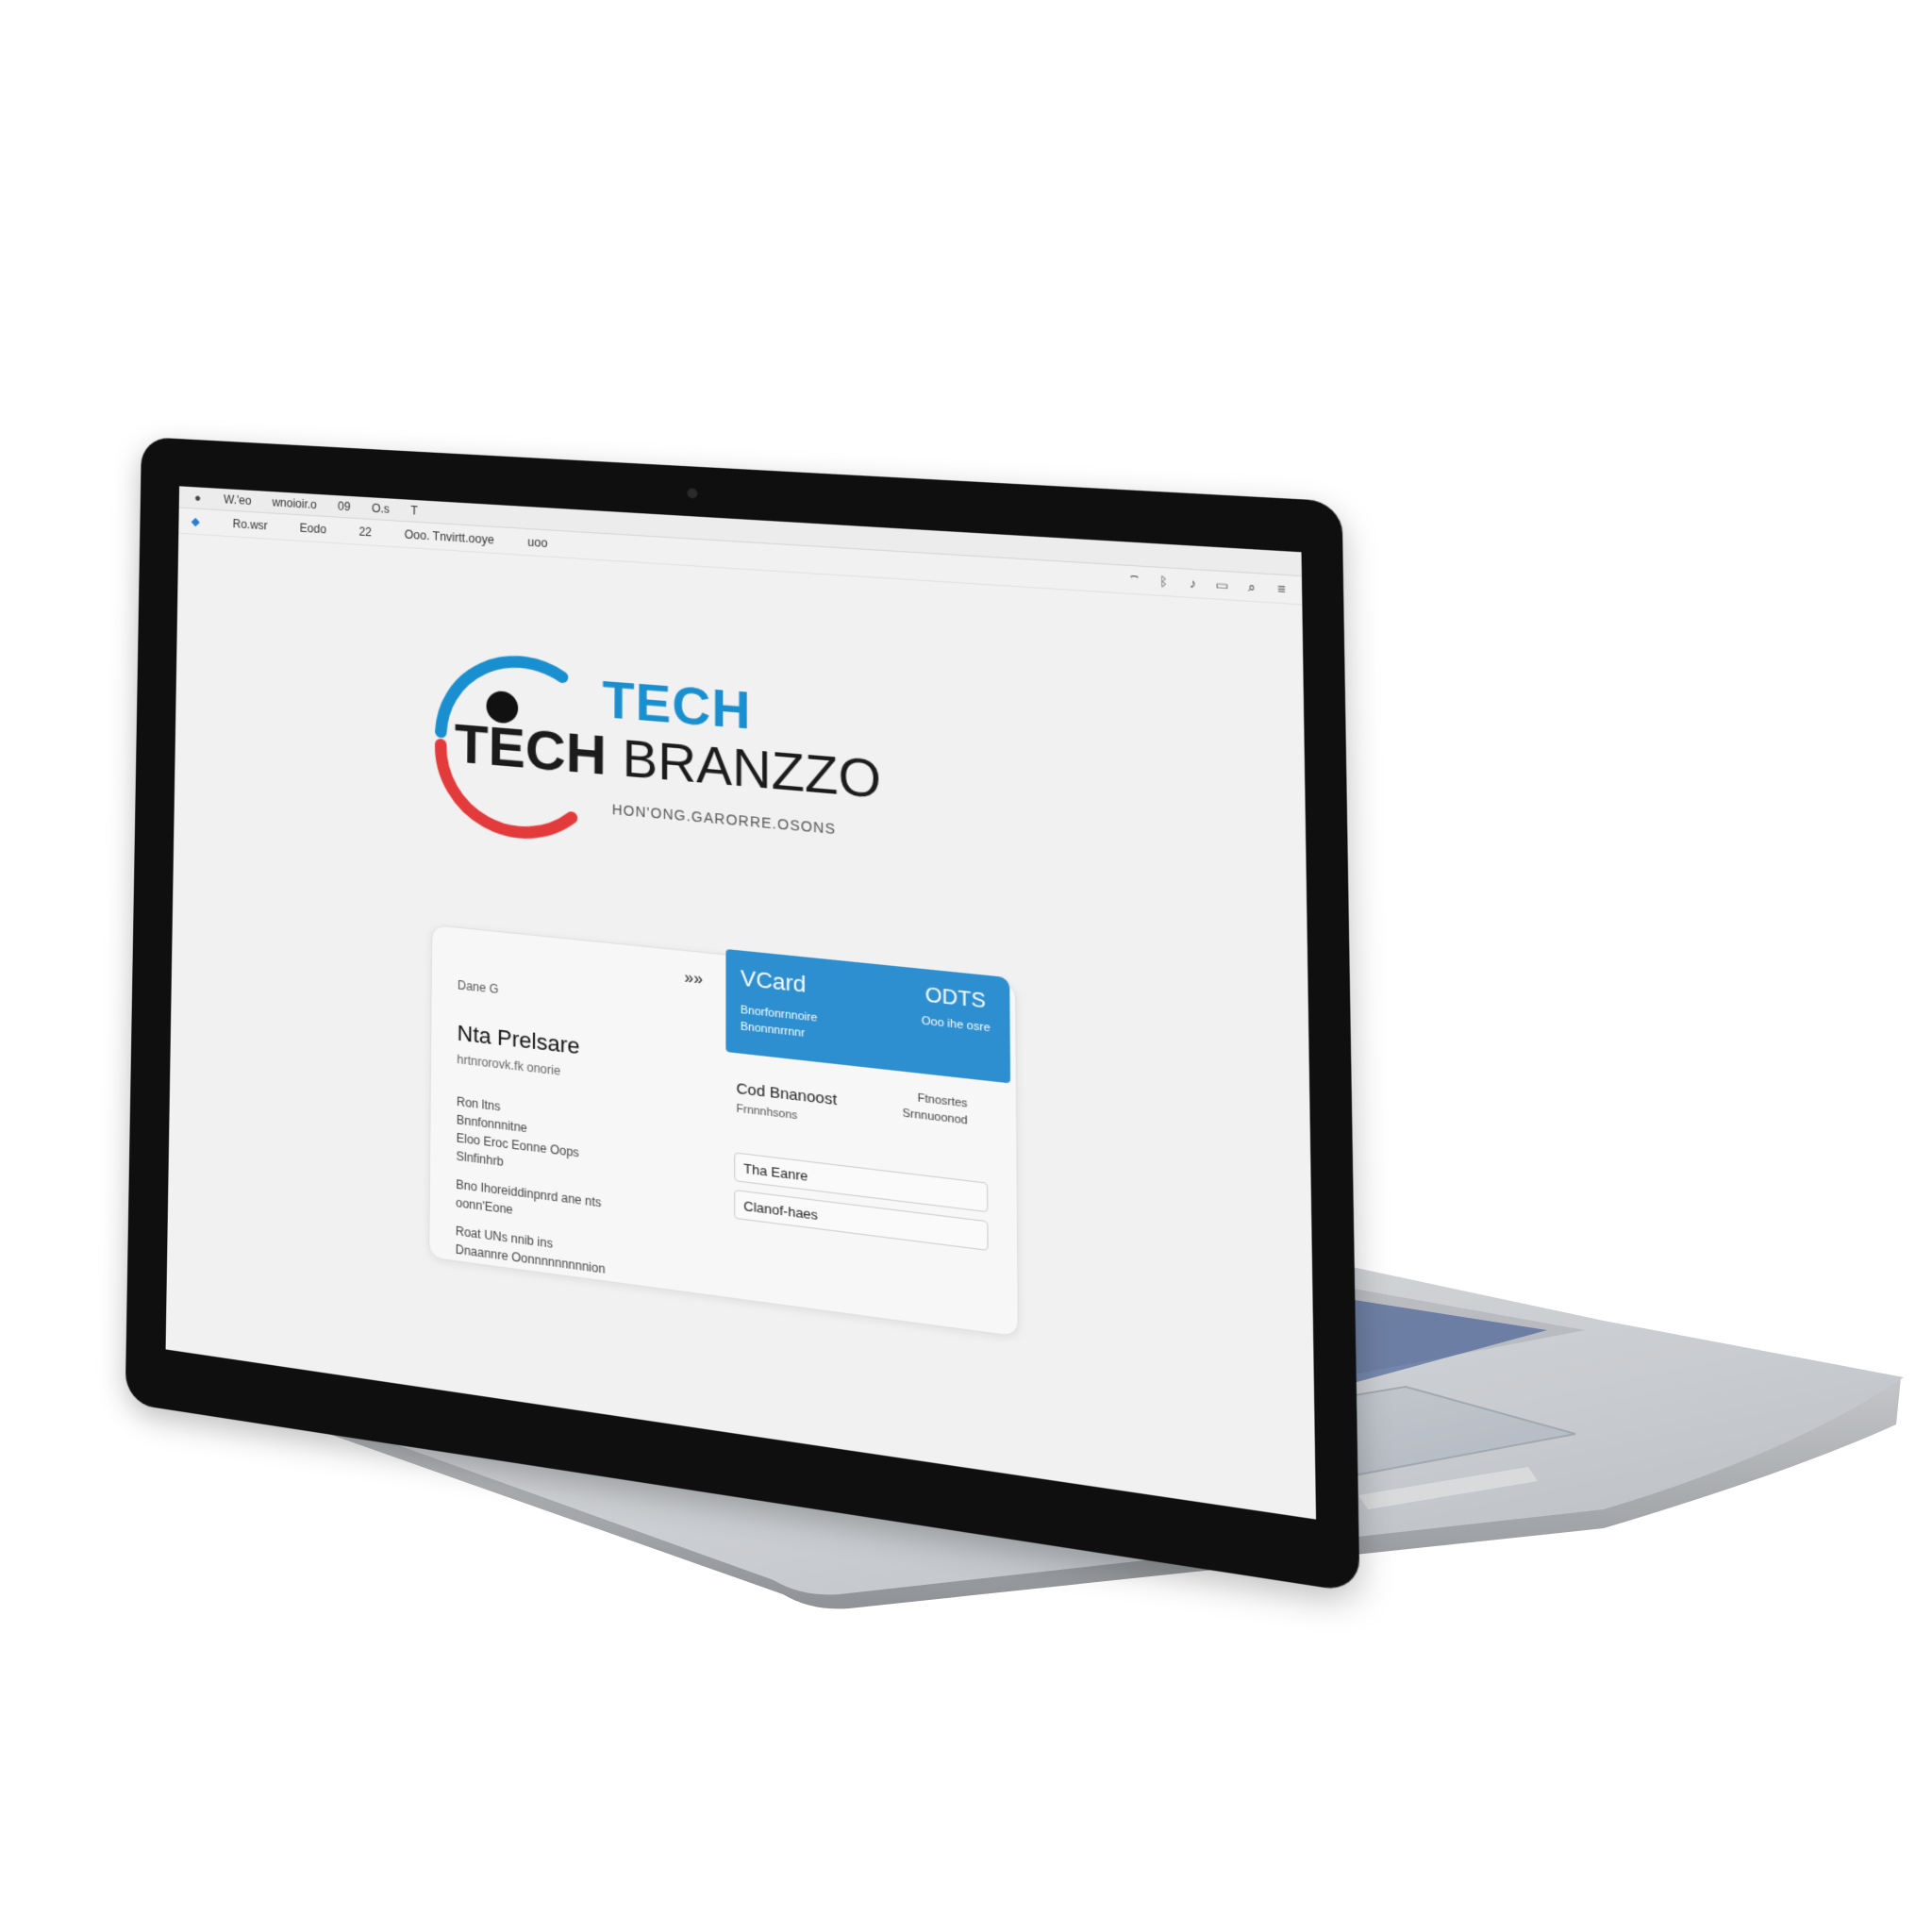 Image resolution: width=1932 pixels, height=1932 pixels. Describe the element at coordinates (579, 998) in the screenshot. I see `profile-label: Dane G` at that location.